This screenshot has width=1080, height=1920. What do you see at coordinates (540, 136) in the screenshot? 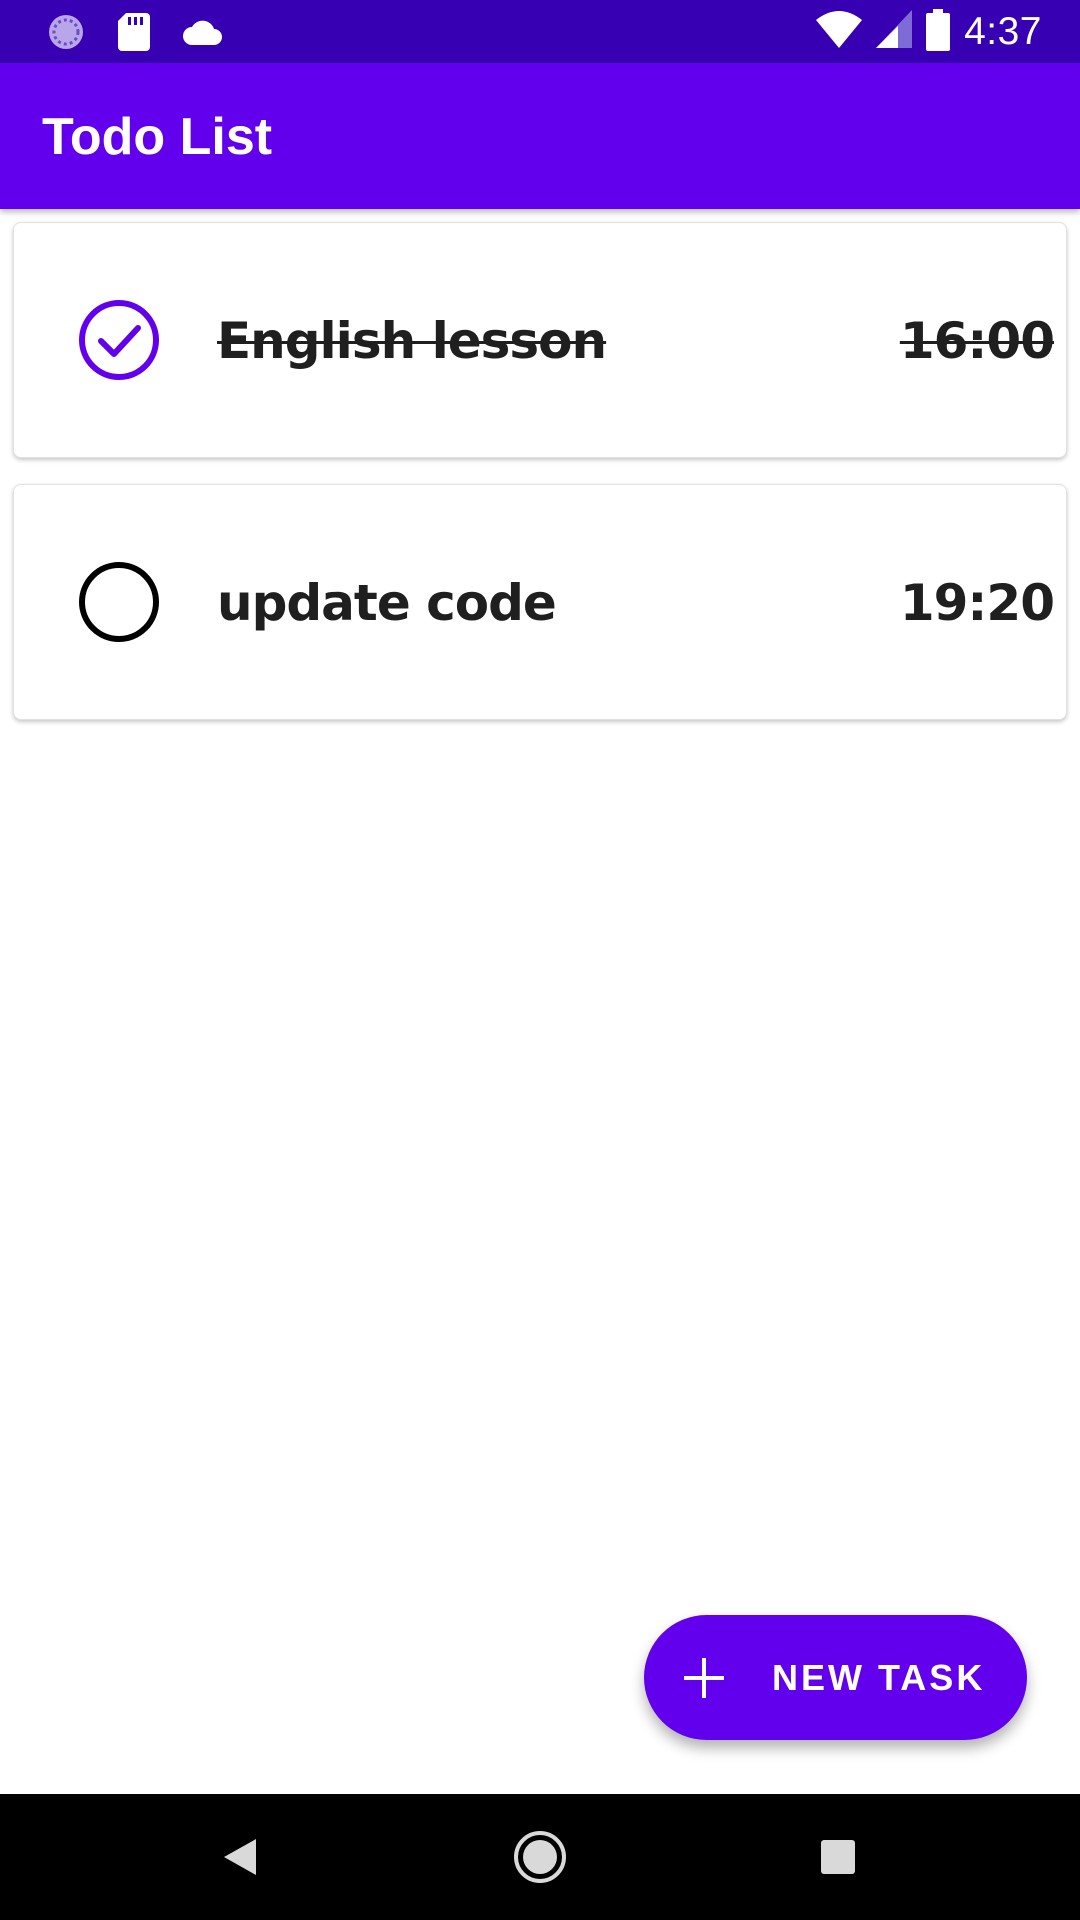
I see `app-bar: Todo List` at bounding box center [540, 136].